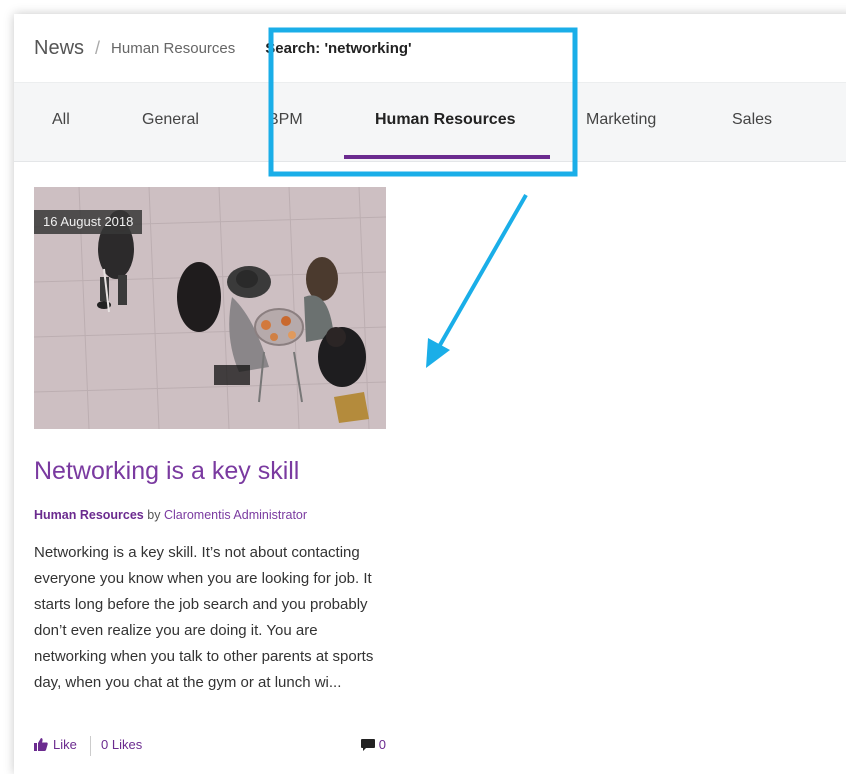 Image resolution: width=846 pixels, height=774 pixels. What do you see at coordinates (210, 746) in the screenshot?
I see `article-actions: Like 0 Likes 0` at bounding box center [210, 746].